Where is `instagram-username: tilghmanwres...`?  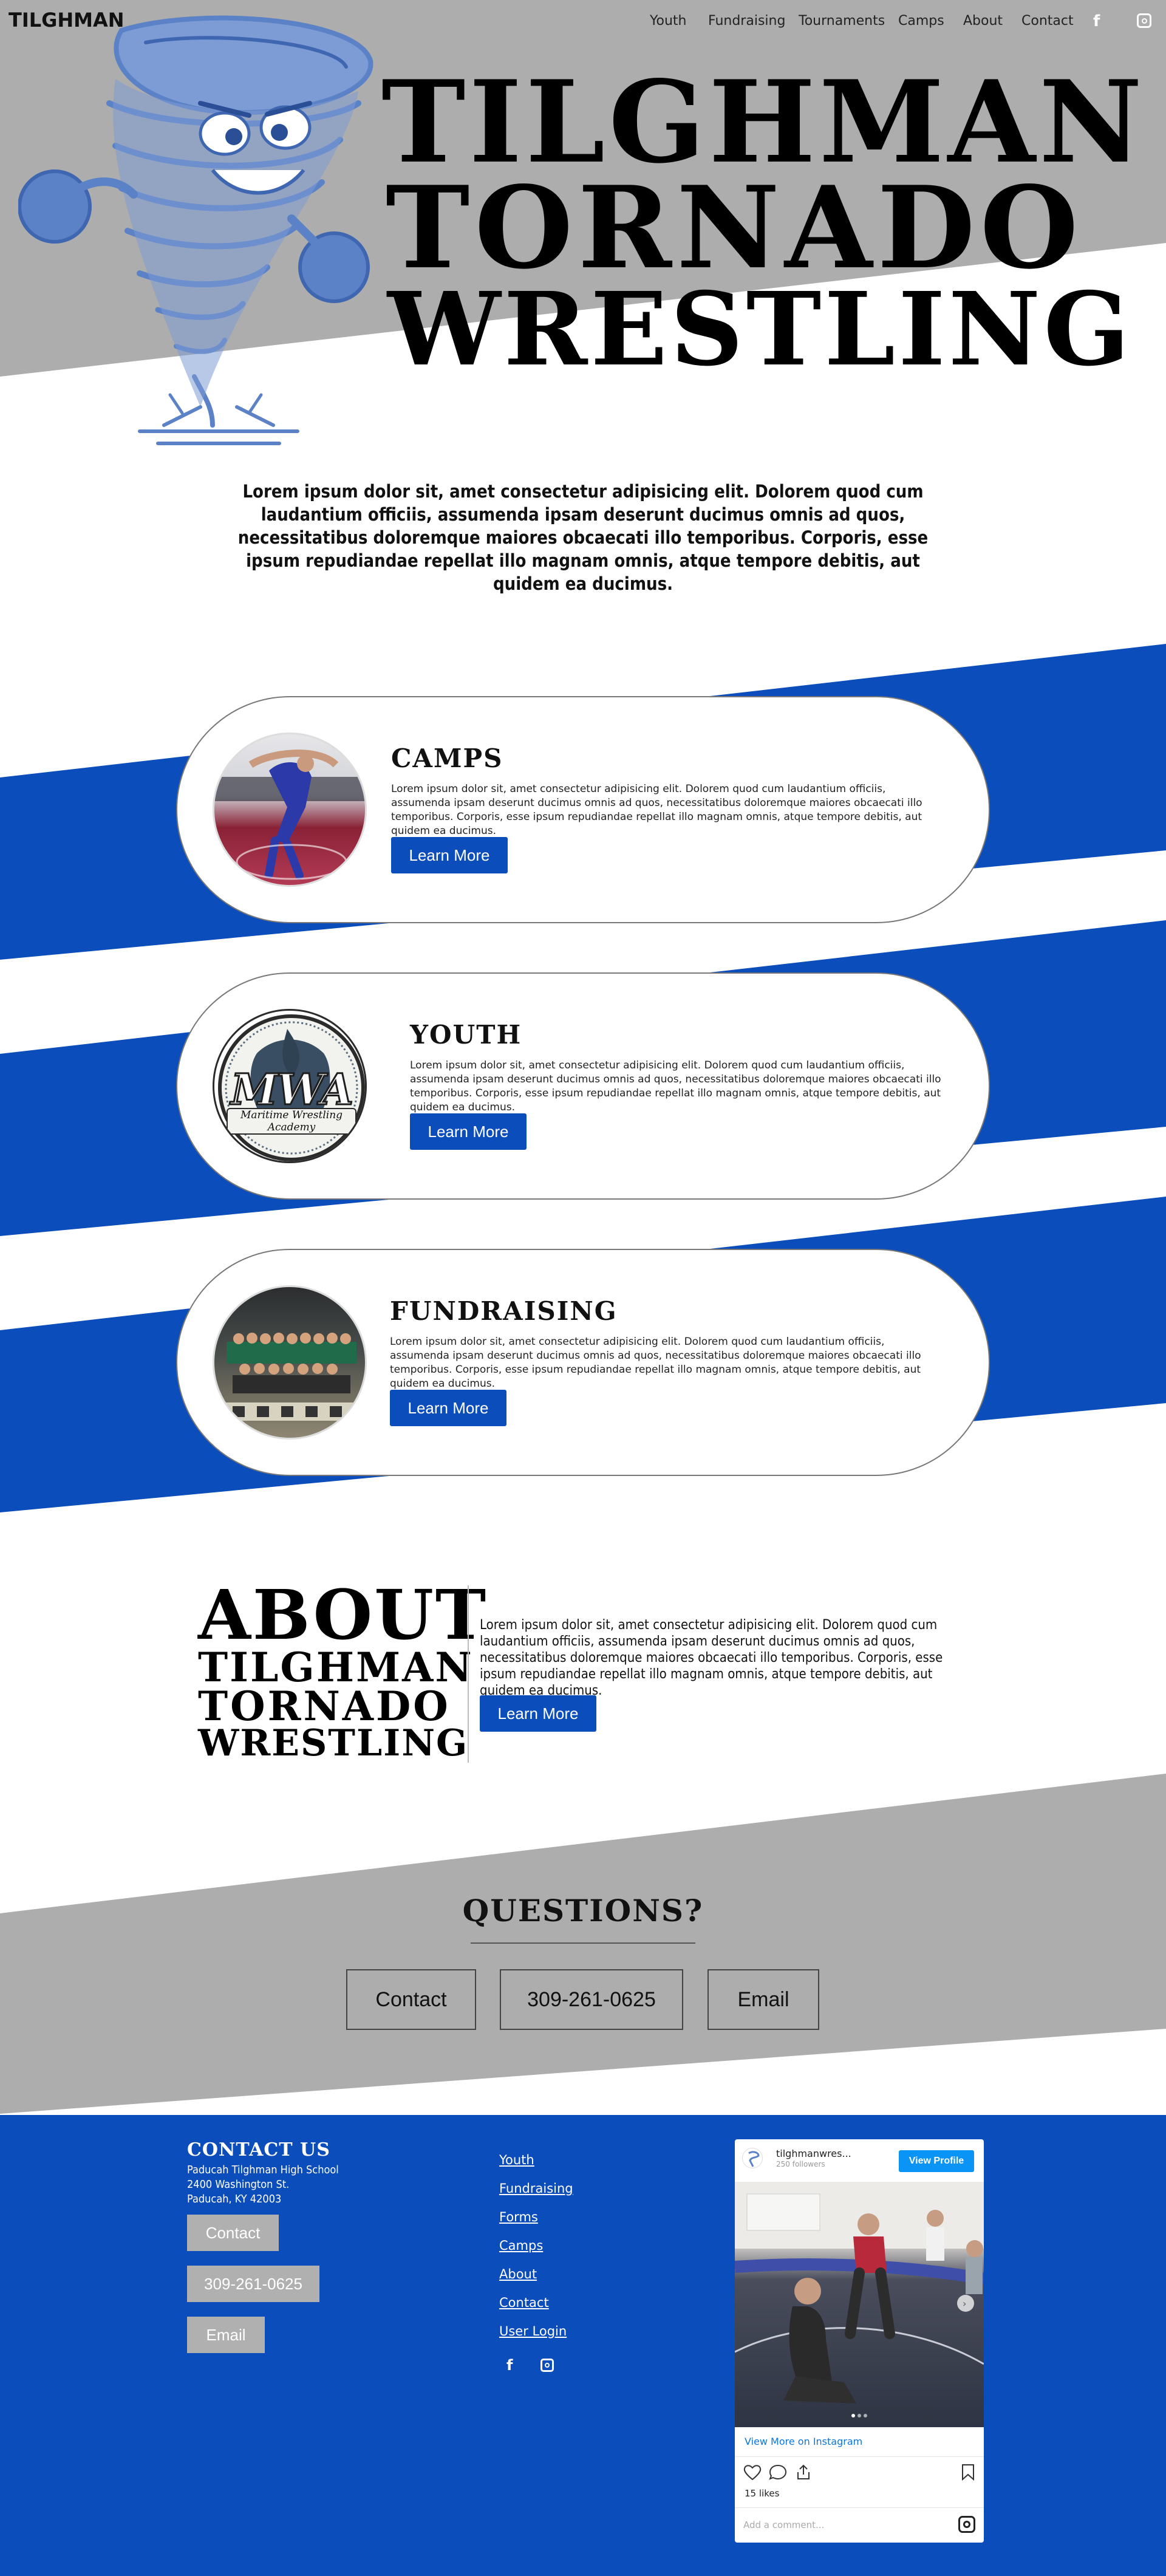
instagram-username: tilghmanwres... is located at coordinates (813, 2153).